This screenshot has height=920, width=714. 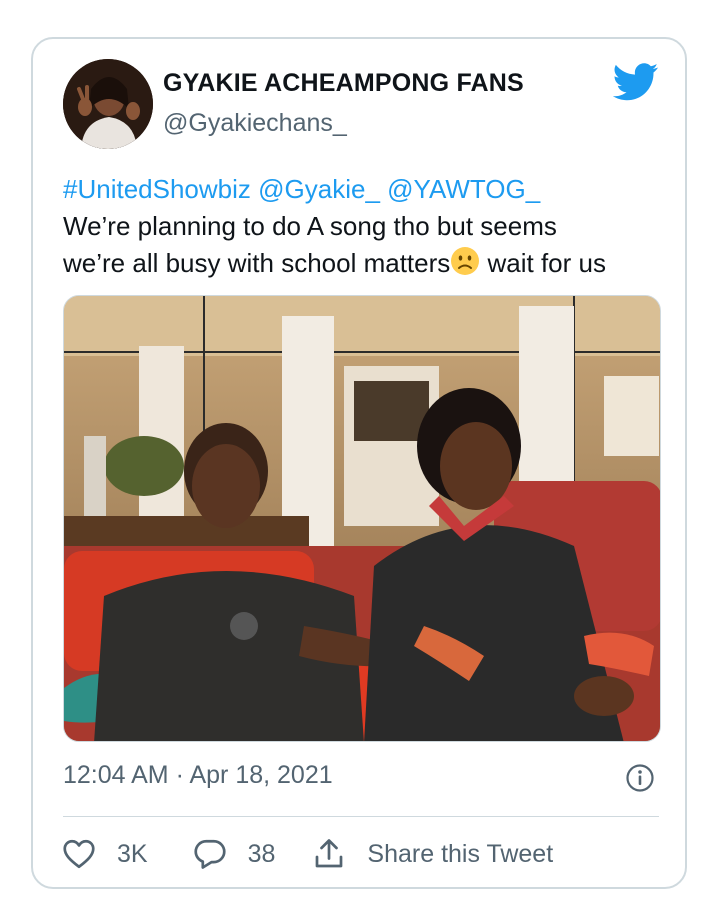 I want to click on author-handle: @Gyakiechans_, so click(x=255, y=123).